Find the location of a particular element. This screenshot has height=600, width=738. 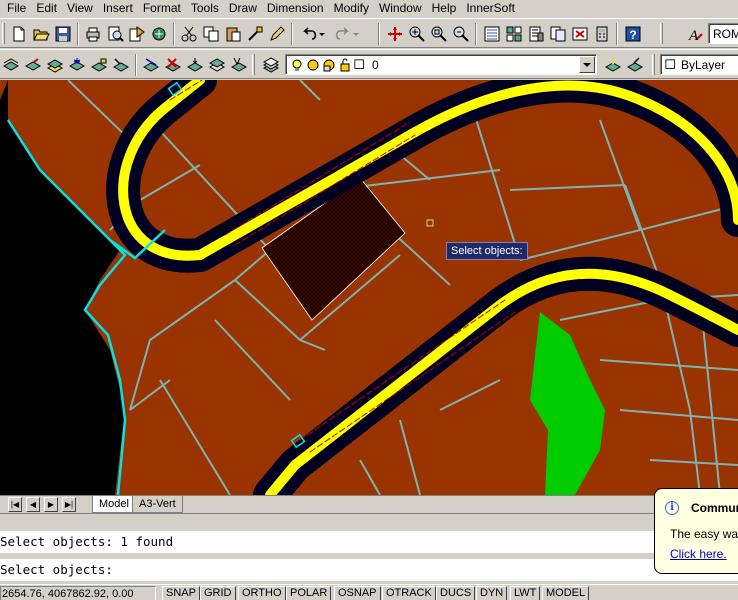

layer-thaw-icon is located at coordinates (313, 64).